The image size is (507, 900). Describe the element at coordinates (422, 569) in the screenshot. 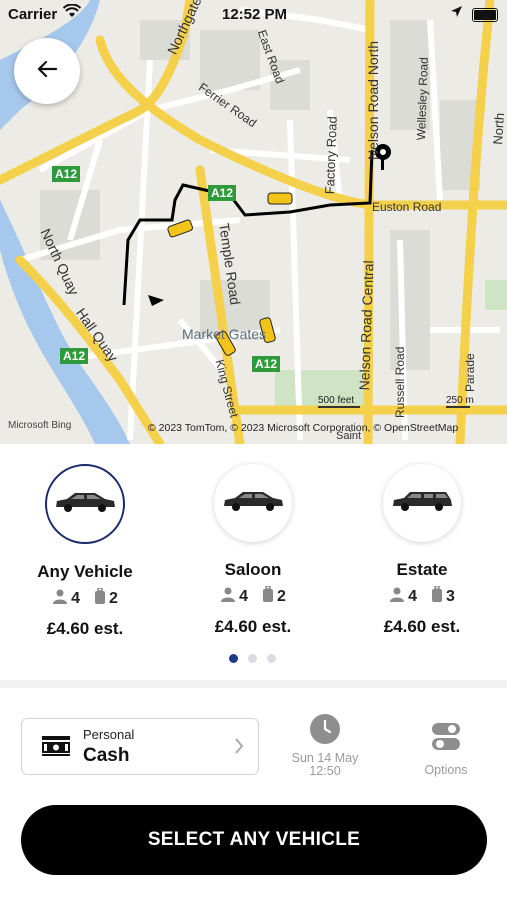

I see `vehicle-name: Estate` at that location.